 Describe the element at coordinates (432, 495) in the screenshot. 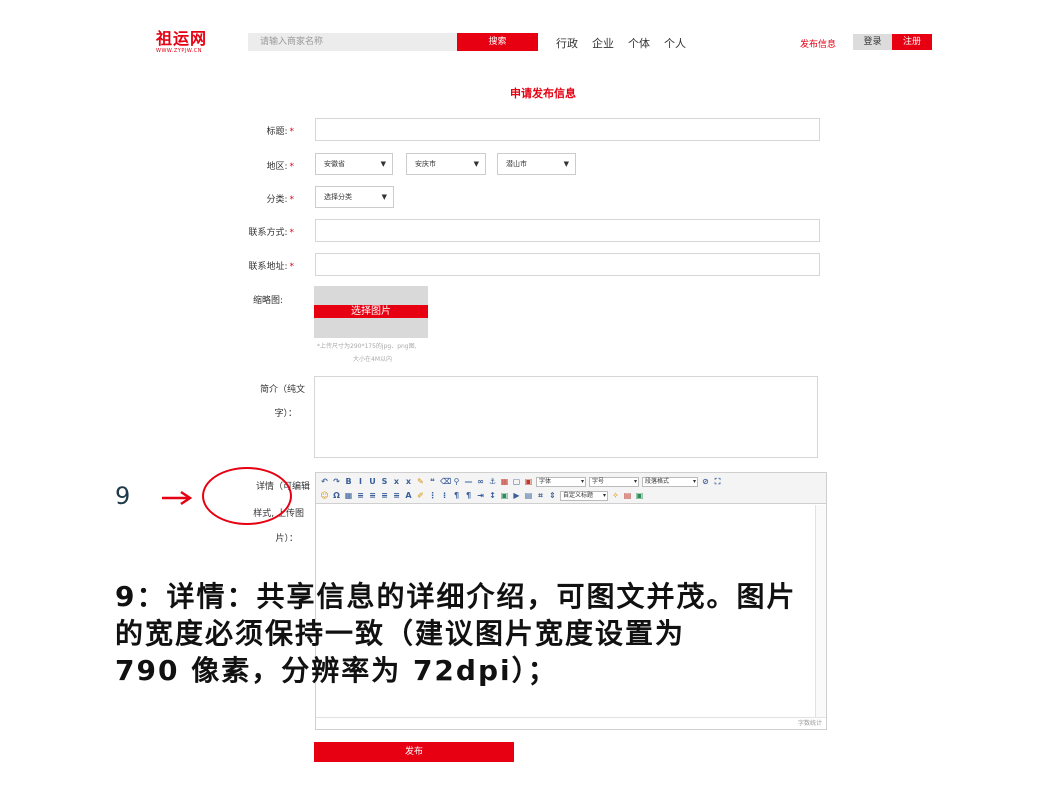

I see `ordered-list-icon: ⋮` at that location.